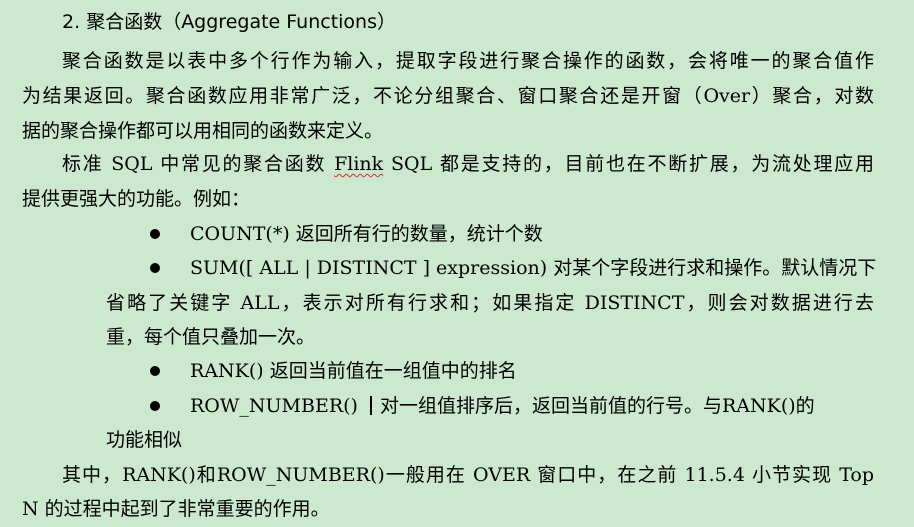 Image resolution: width=914 pixels, height=527 pixels. Describe the element at coordinates (71, 22) in the screenshot. I see `section-number: 2.` at that location.